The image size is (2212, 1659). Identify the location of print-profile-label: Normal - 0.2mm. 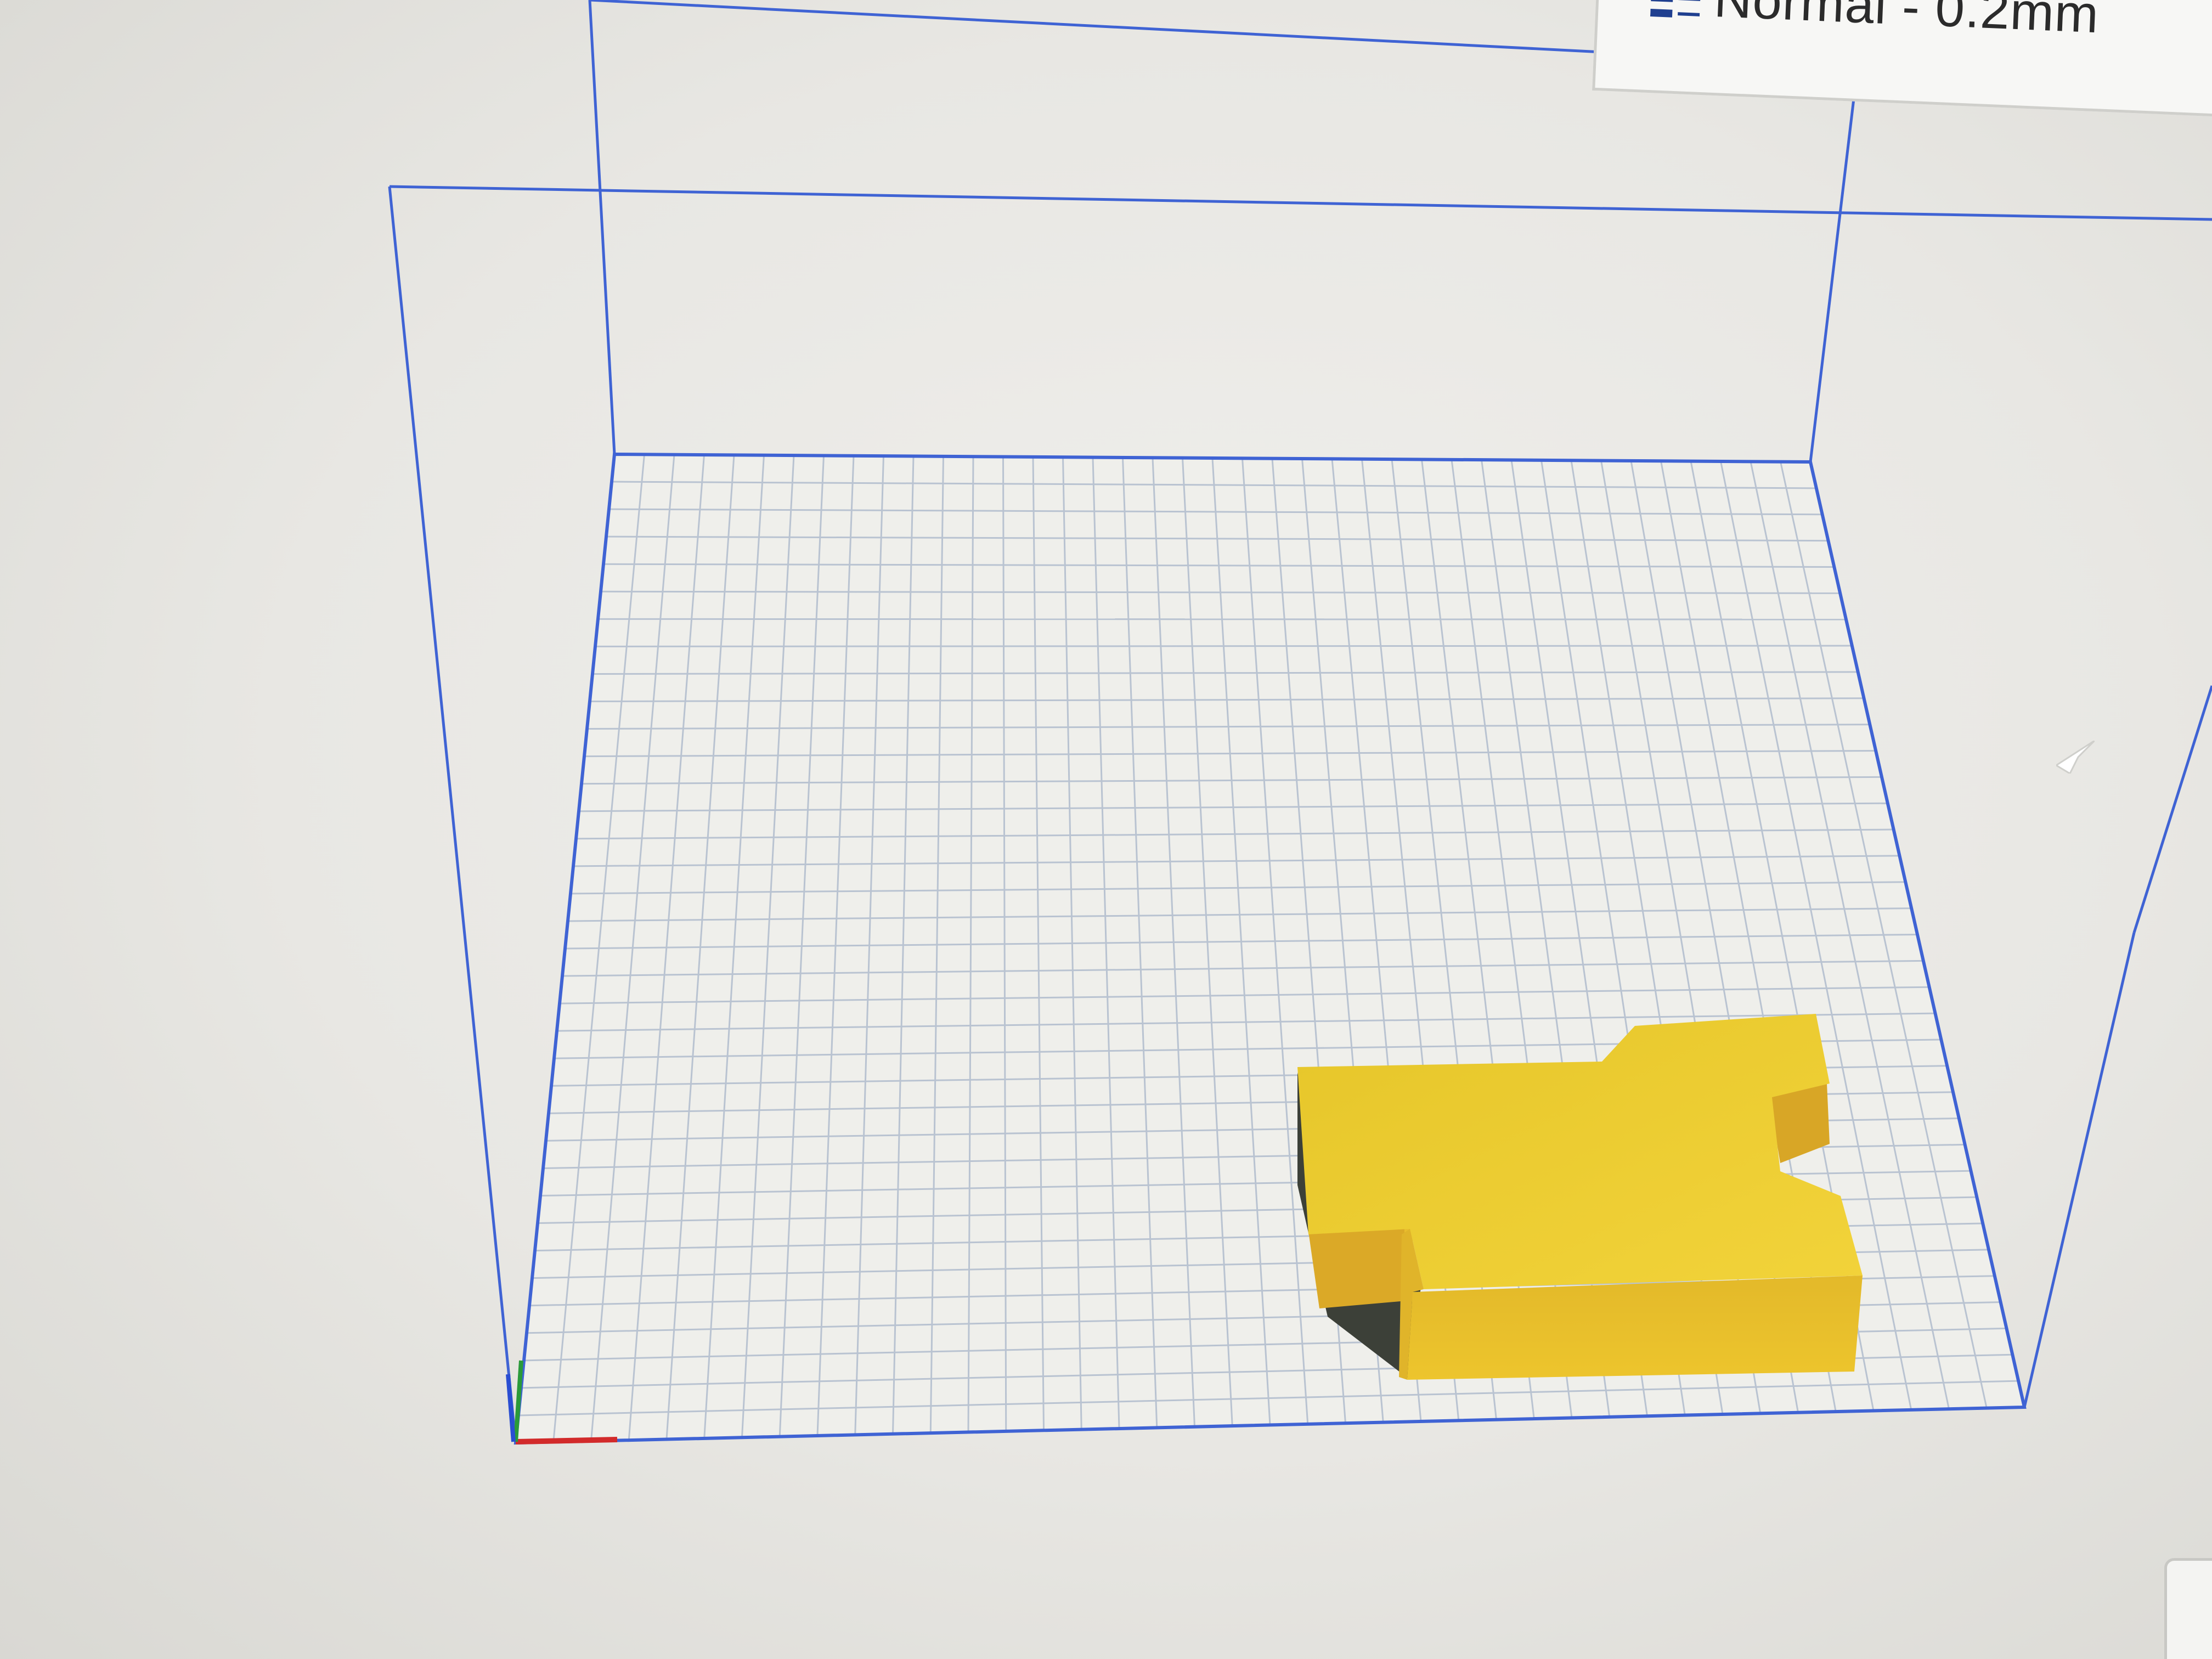
(1906, 22).